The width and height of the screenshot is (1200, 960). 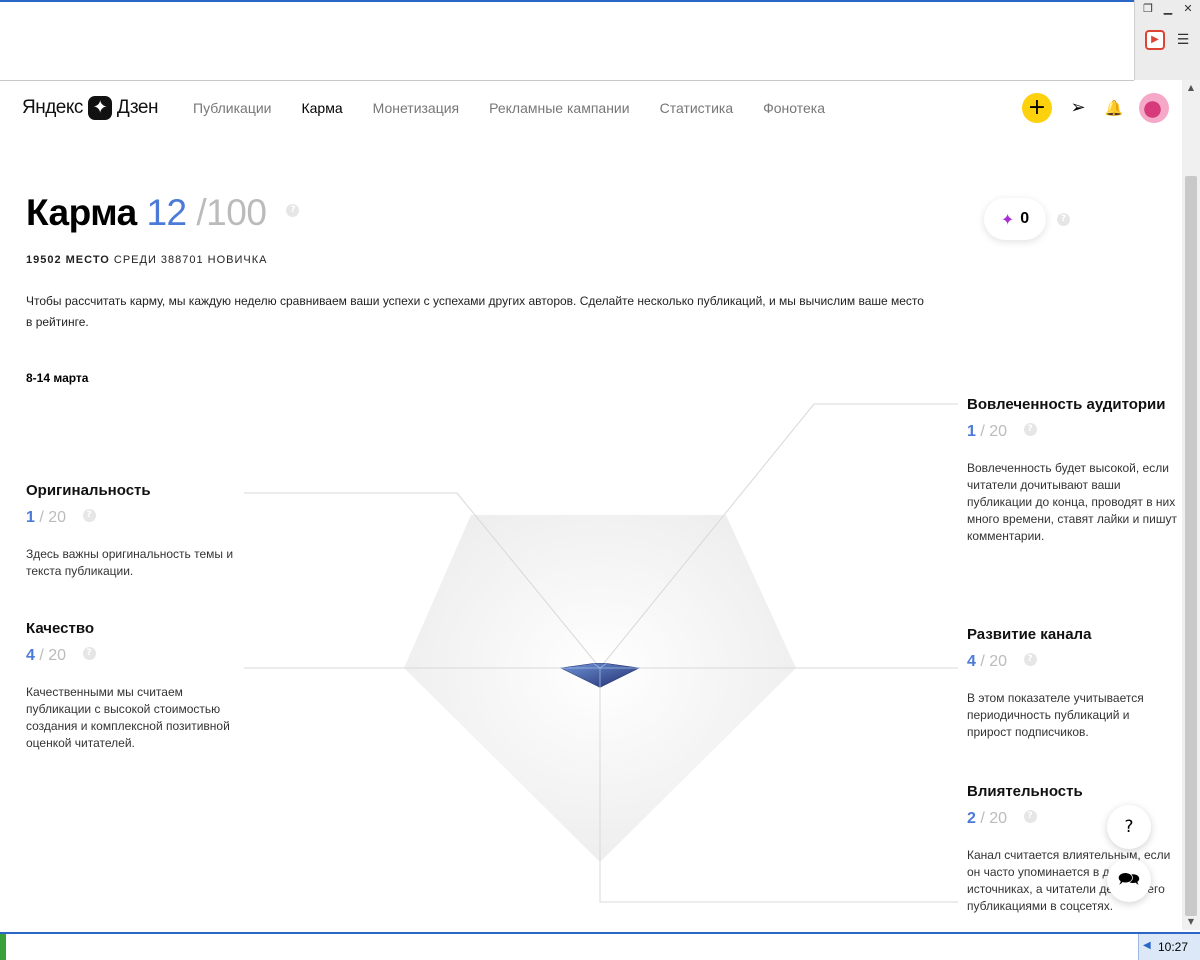 What do you see at coordinates (1066, 404) in the screenshot?
I see `metric-title: Вовлеченность аудитории` at bounding box center [1066, 404].